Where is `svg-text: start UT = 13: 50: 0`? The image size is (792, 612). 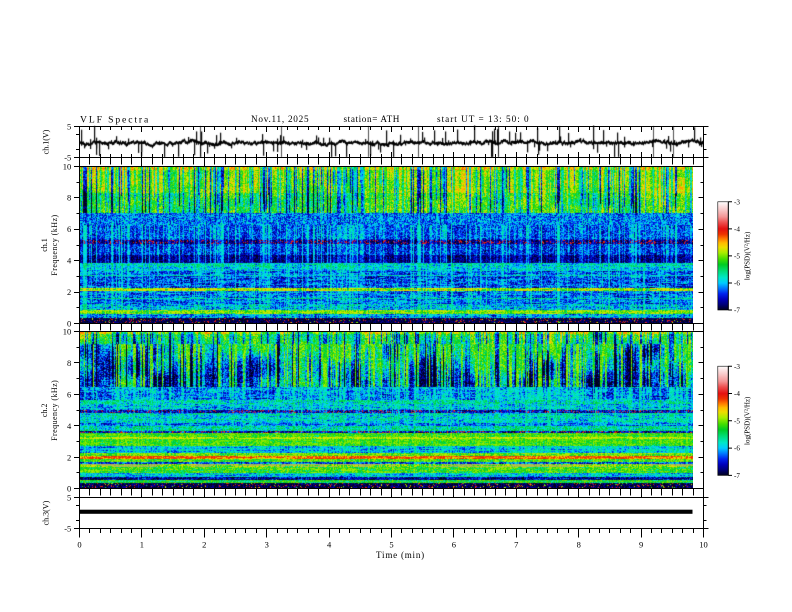
svg-text: start UT = 13: 50: 0 is located at coordinates (483, 119).